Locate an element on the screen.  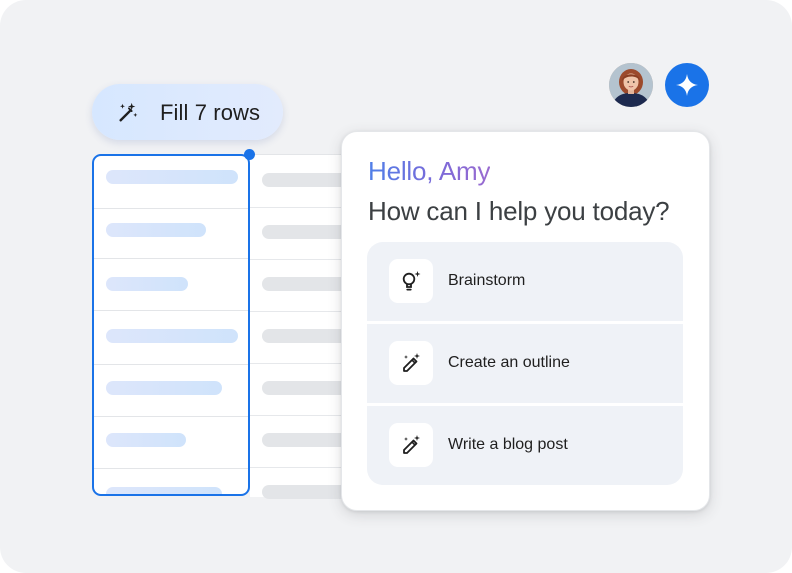
suggestion-create-outline: Create an outline is located at coordinates (525, 363).